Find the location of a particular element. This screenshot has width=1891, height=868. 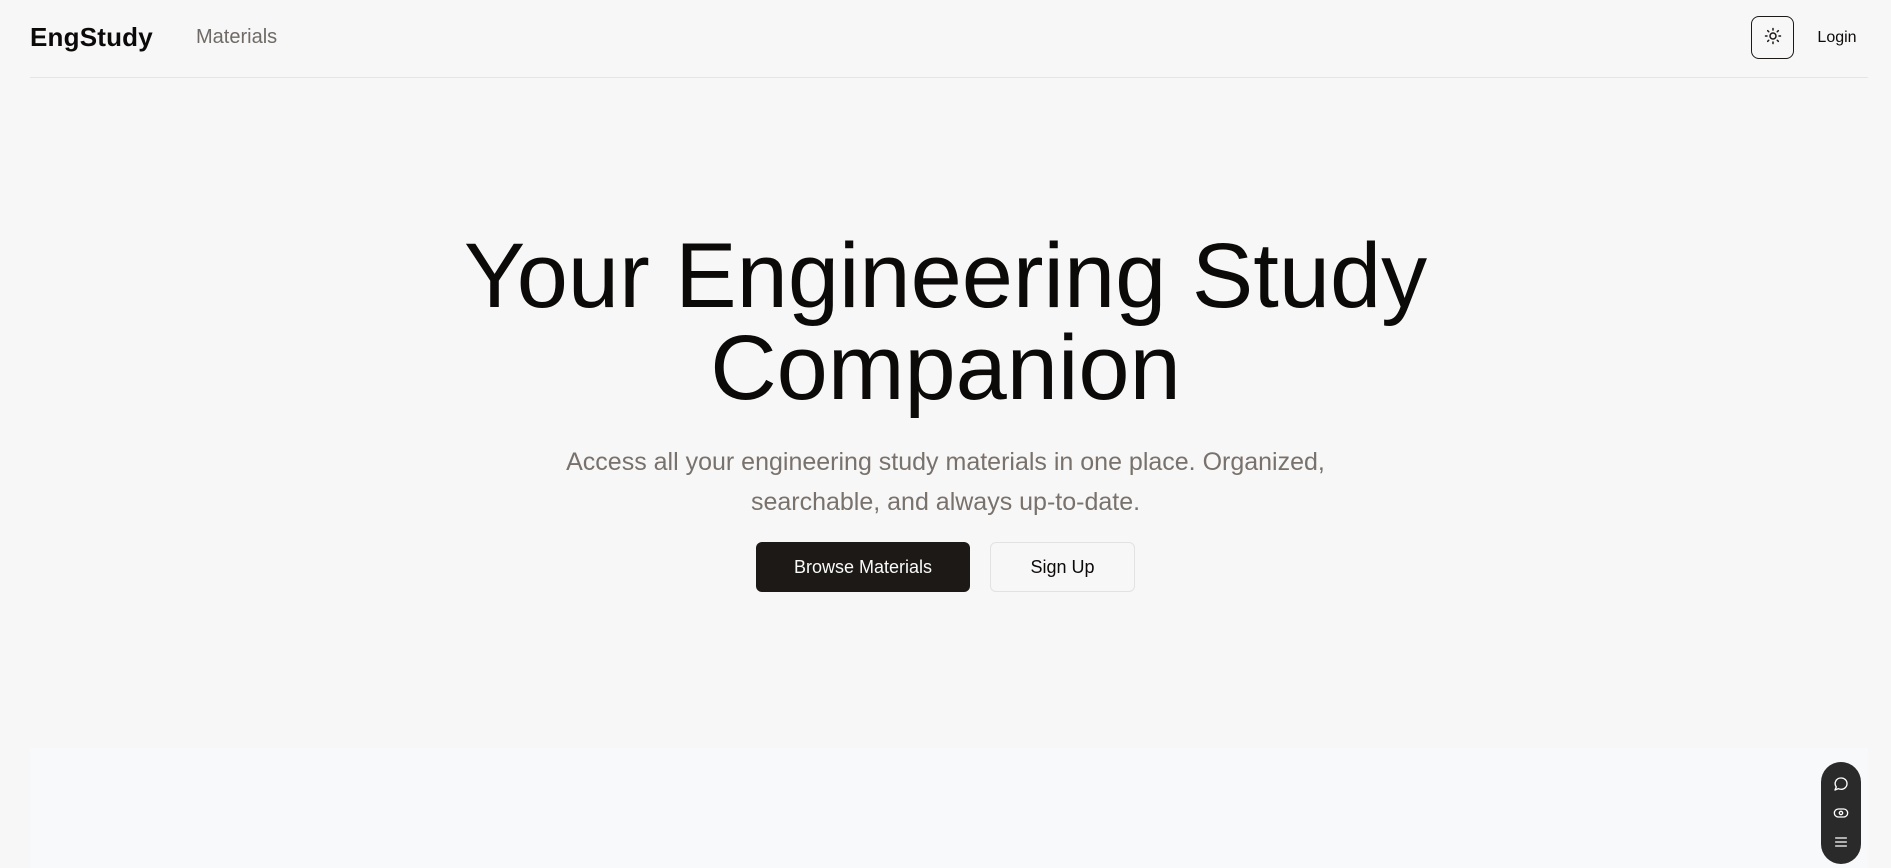

theme-toggle-button is located at coordinates (1772, 37).